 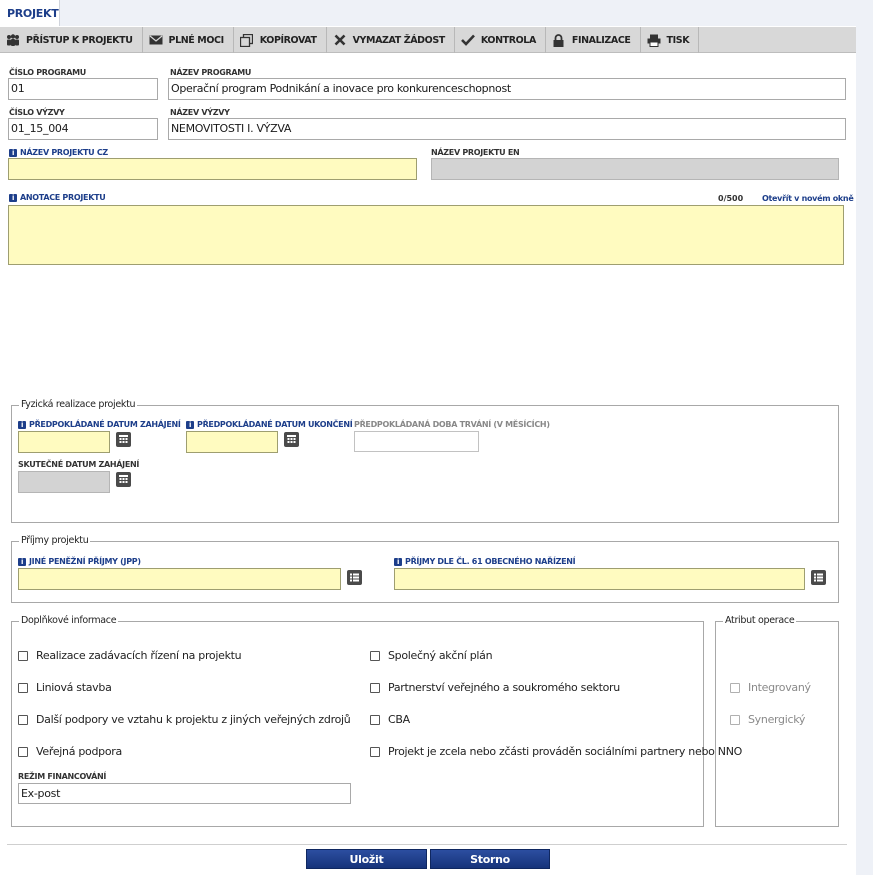 I want to click on project-name-cz-label: i NÁZEV PROJEKTU CZ, so click(x=58, y=152).